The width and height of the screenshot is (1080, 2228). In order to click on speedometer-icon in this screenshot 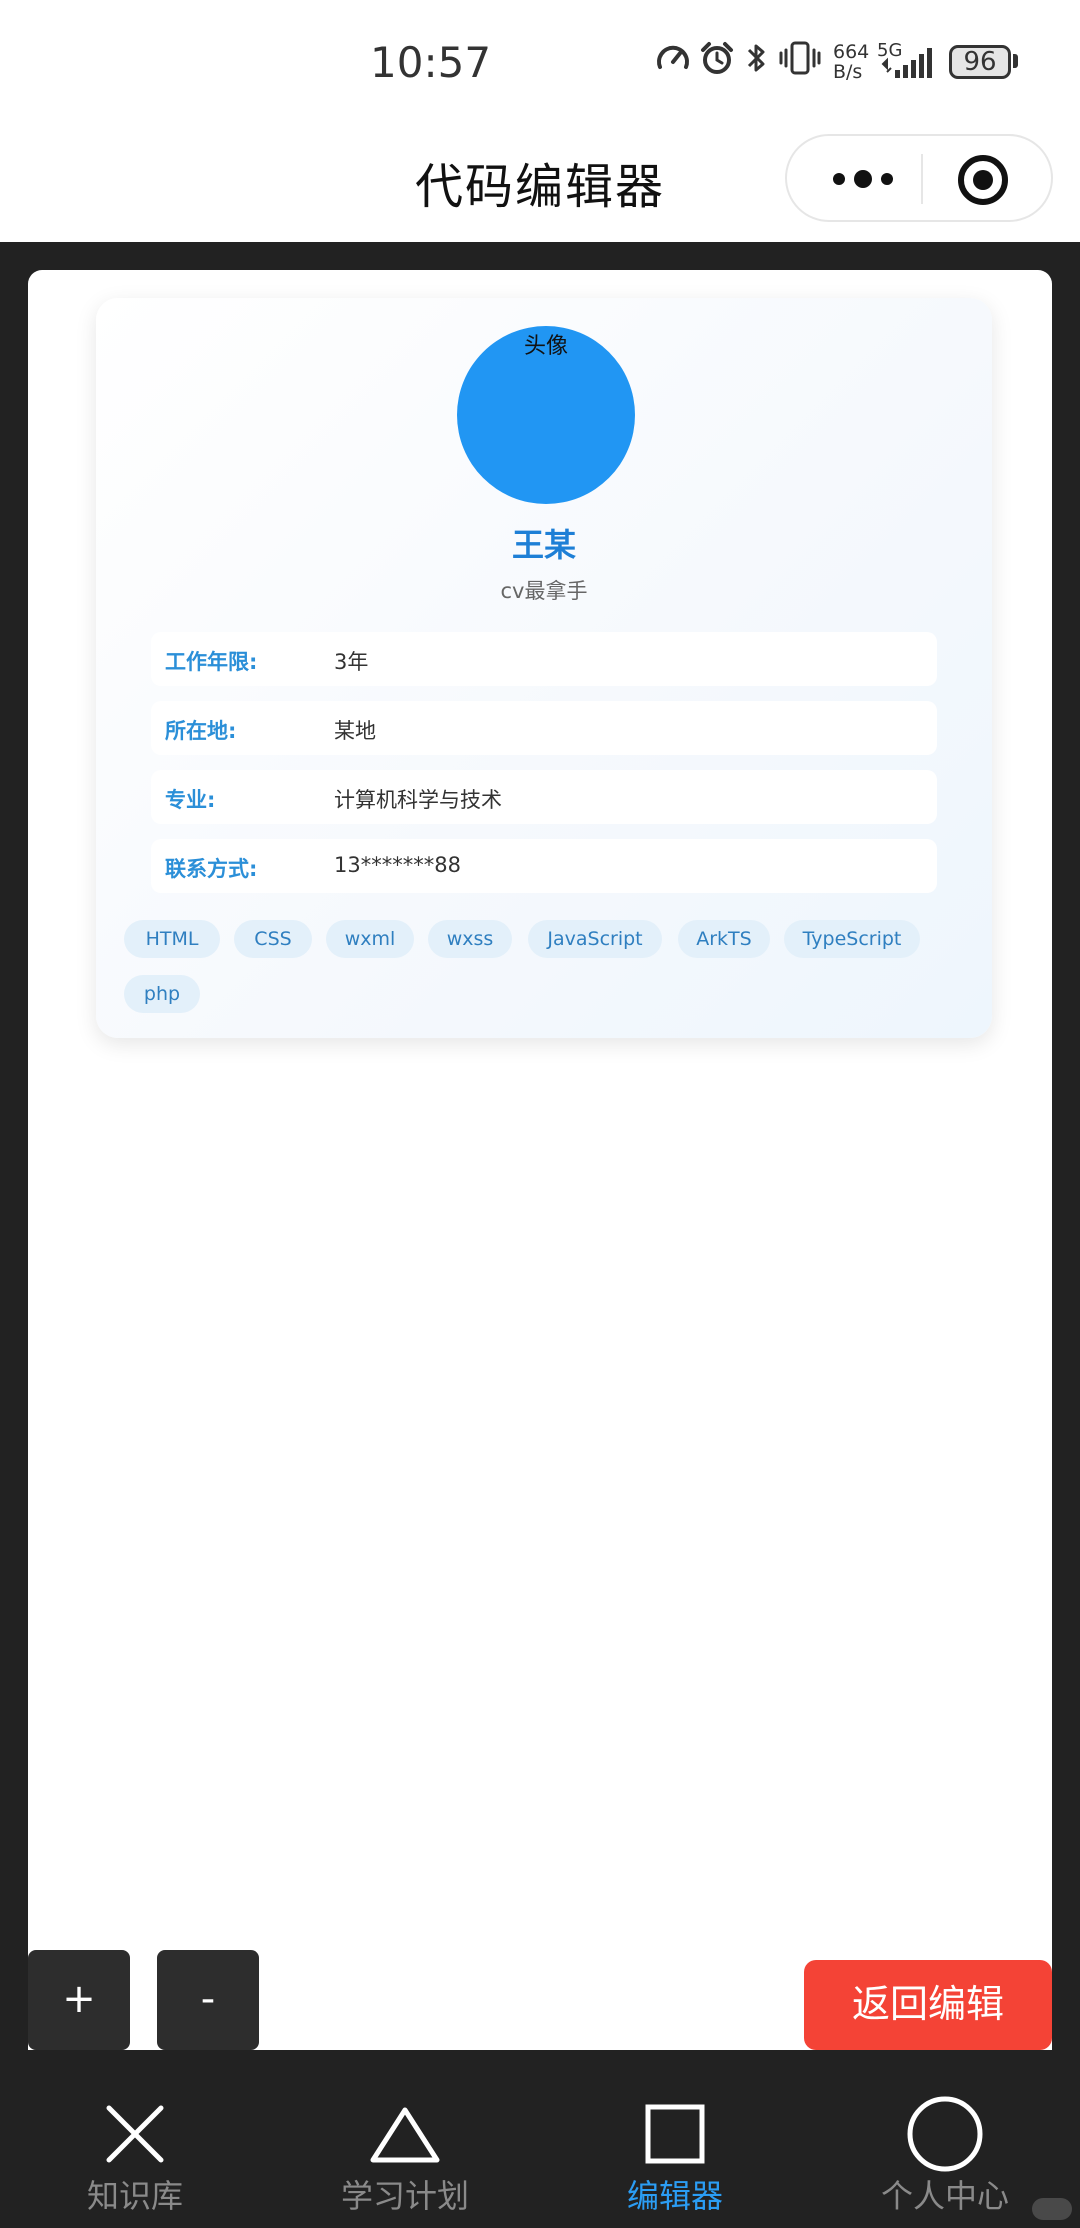, I will do `click(673, 58)`.